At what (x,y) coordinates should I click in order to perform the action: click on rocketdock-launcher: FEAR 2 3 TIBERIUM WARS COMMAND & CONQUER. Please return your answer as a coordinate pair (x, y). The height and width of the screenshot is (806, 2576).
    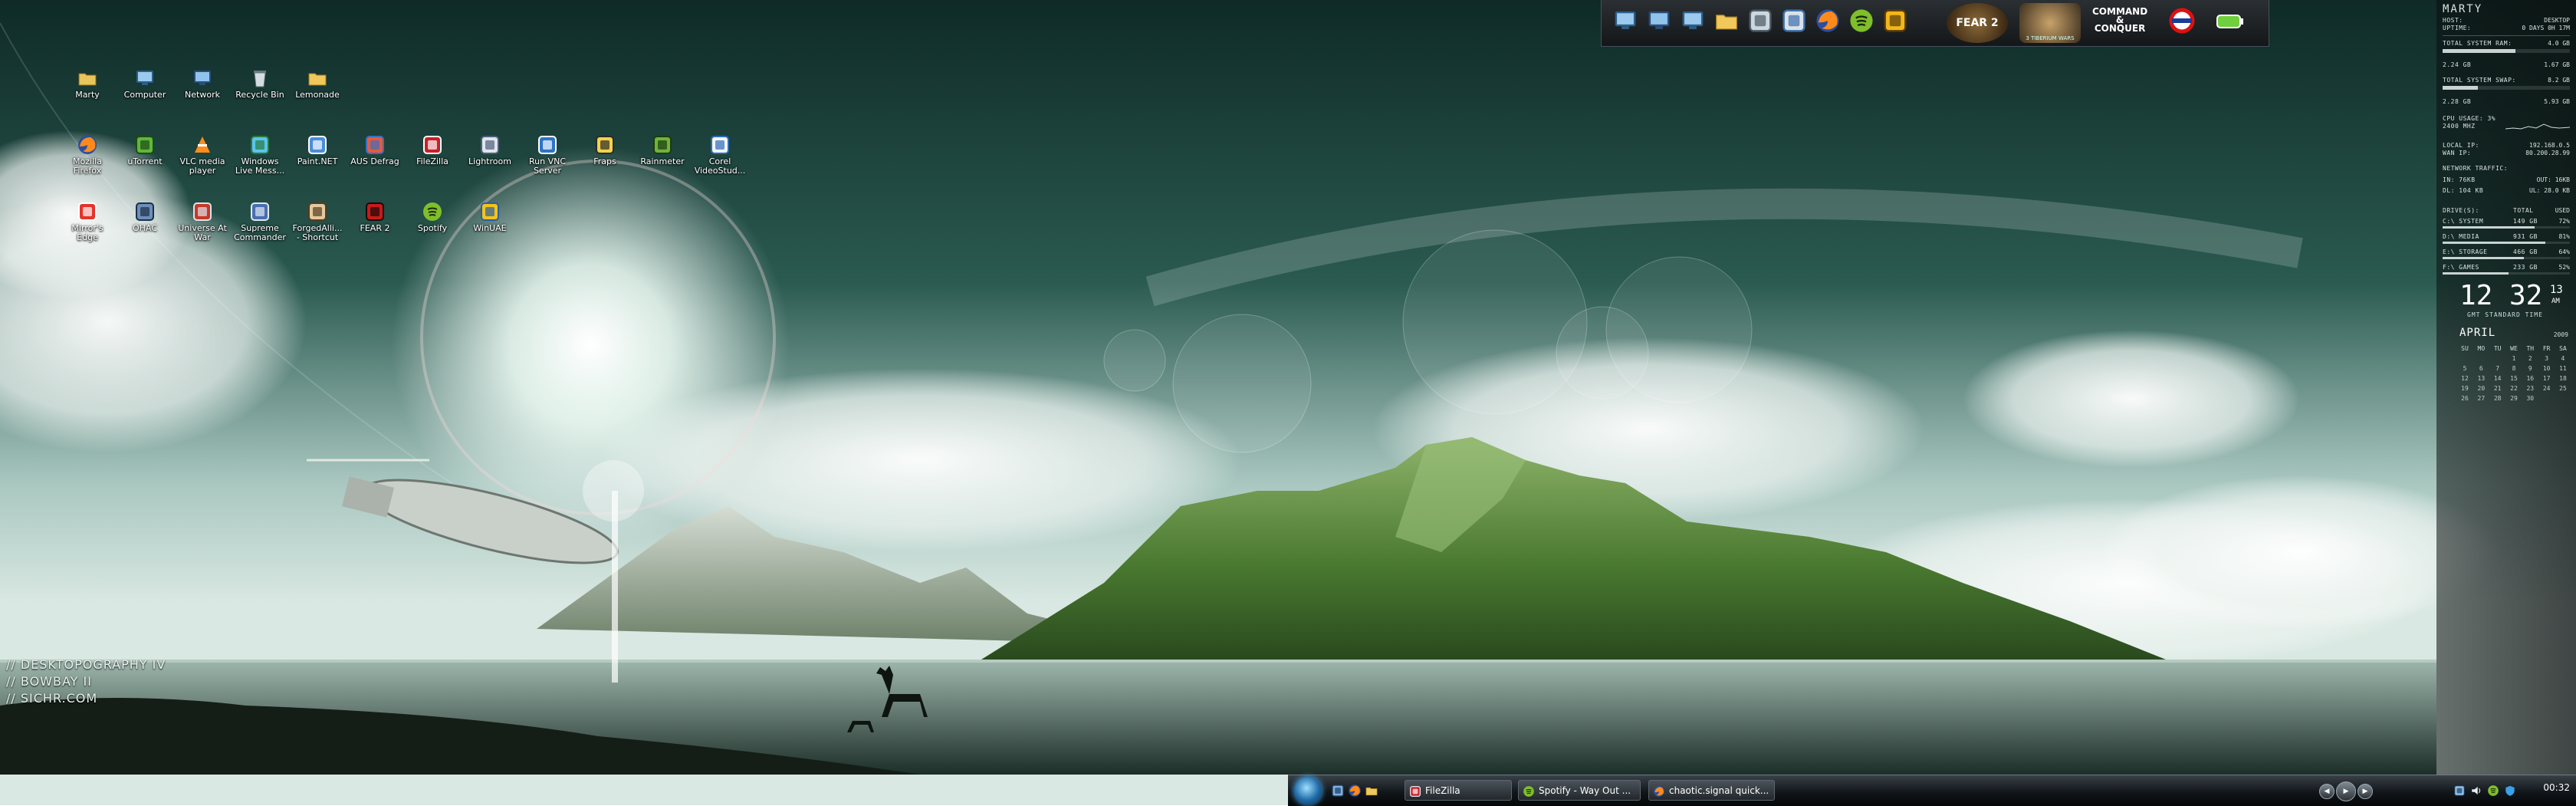
    Looking at the image, I should click on (1935, 24).